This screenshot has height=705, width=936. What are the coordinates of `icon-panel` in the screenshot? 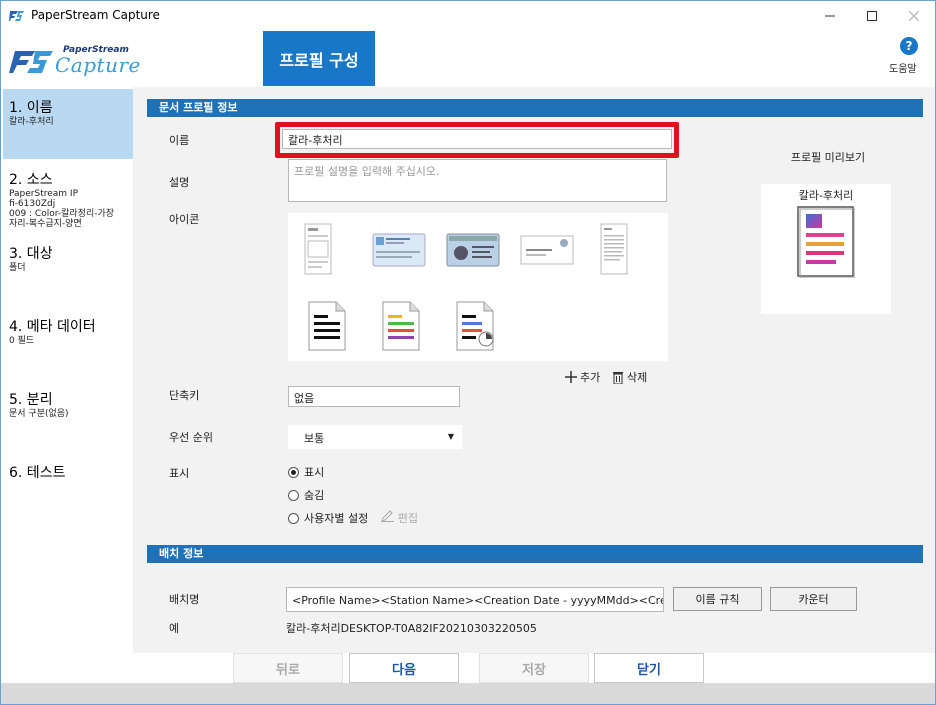 It's located at (478, 287).